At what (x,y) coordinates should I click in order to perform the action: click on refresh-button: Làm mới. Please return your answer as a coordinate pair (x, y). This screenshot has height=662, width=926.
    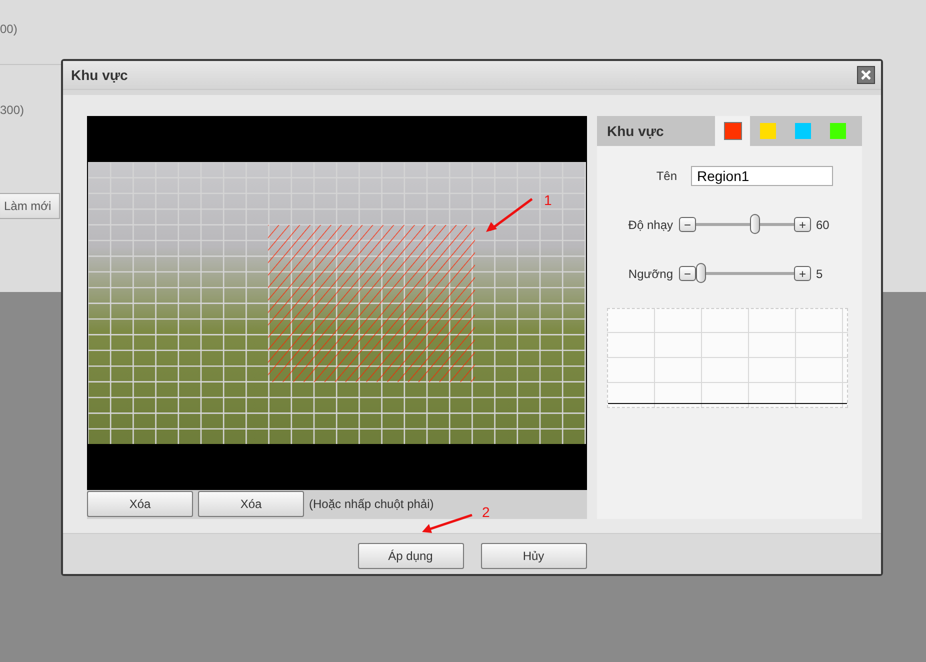
    Looking at the image, I should click on (30, 206).